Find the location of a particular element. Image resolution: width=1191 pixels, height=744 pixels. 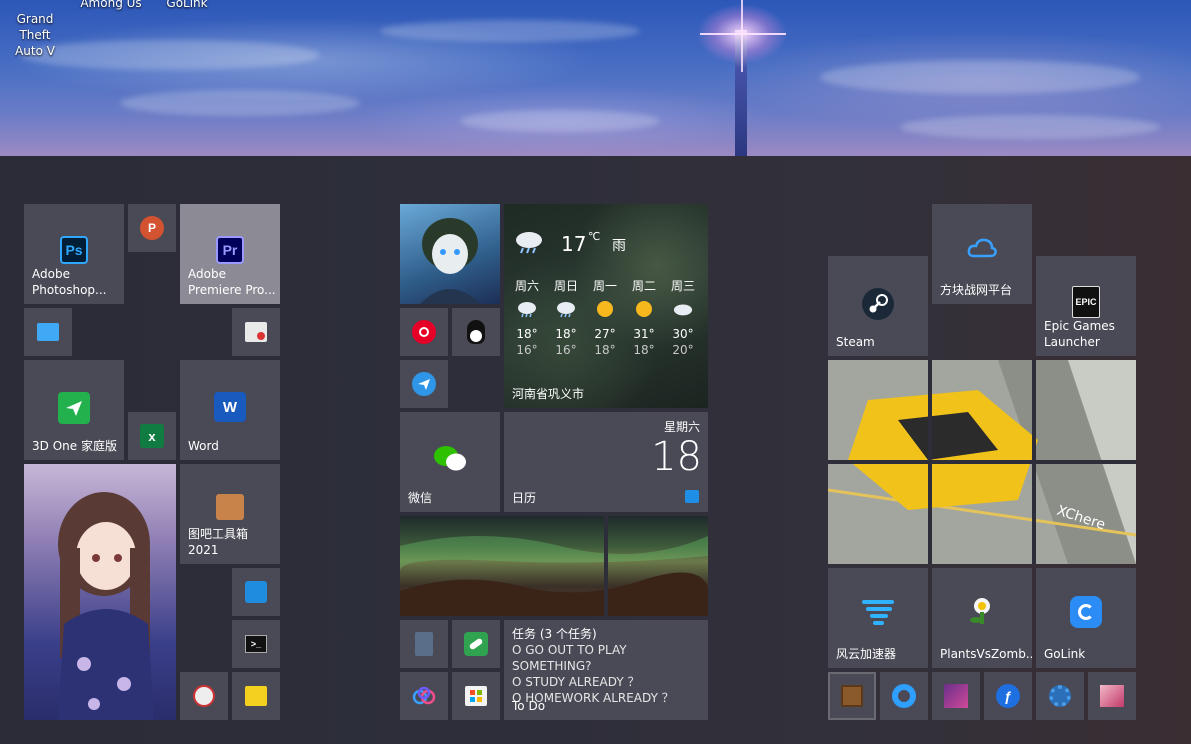

tile-xchere-photo: XChere is located at coordinates (982, 462).